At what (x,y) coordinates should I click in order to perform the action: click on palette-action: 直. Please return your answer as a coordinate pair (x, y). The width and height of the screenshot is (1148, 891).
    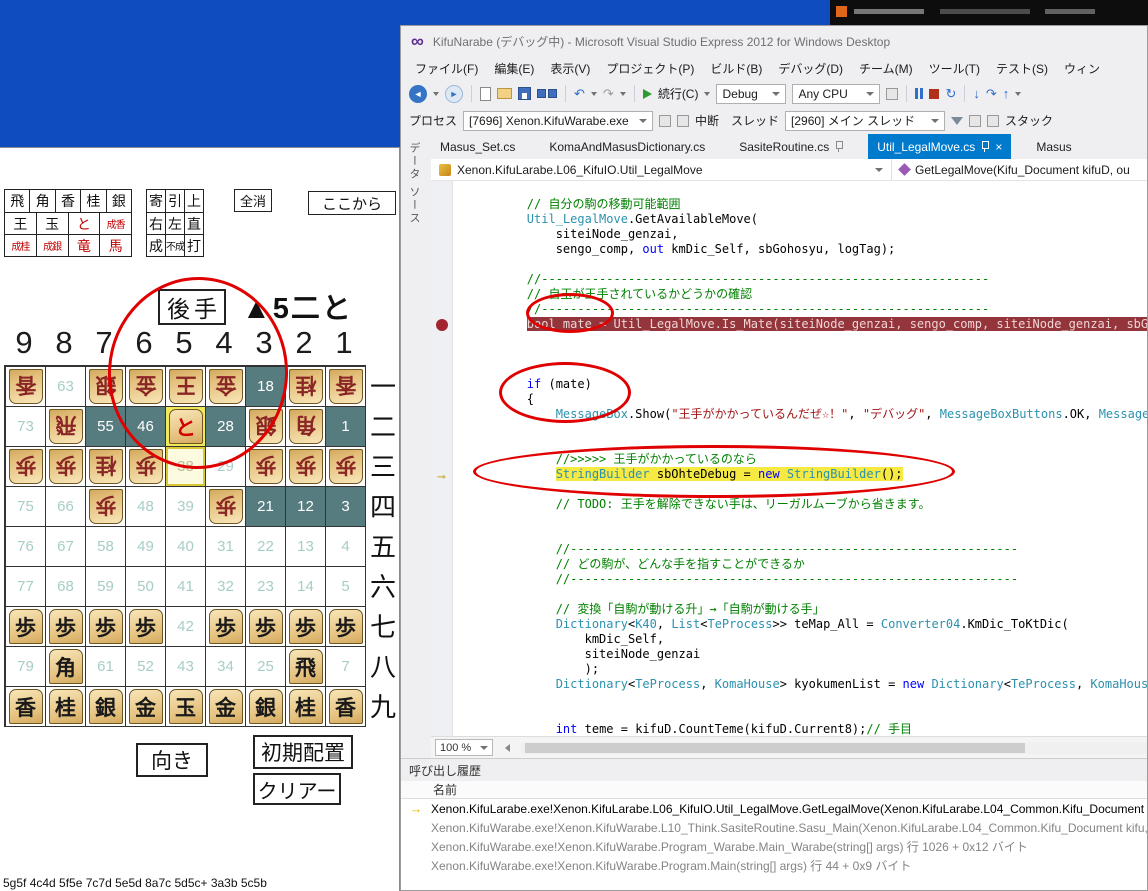
    Looking at the image, I should click on (194, 223).